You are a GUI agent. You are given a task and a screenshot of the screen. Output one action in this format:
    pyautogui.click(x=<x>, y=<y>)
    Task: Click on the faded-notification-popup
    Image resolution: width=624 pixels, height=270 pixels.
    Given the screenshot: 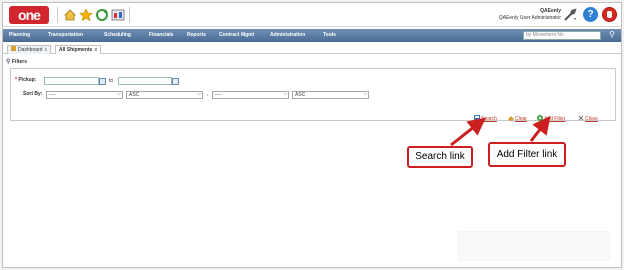 What is the action you would take?
    pyautogui.click(x=534, y=246)
    